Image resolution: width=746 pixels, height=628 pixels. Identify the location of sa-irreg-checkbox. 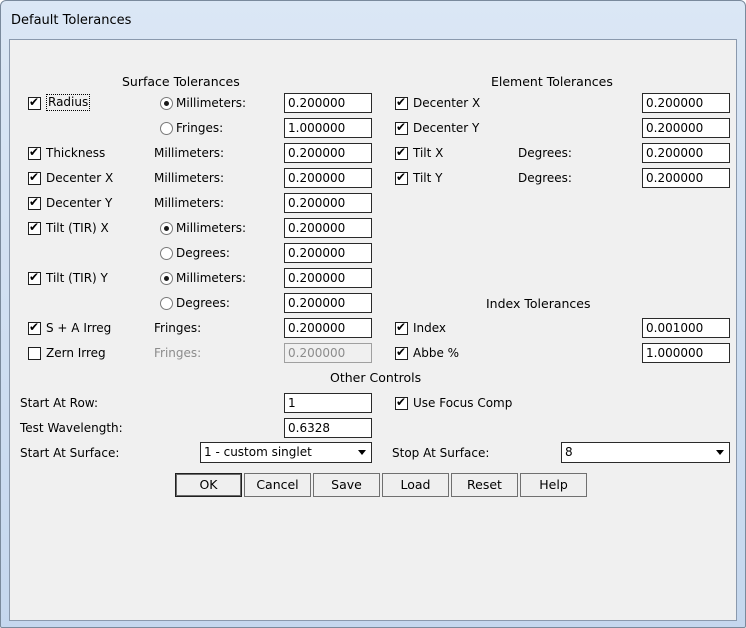
(34, 327).